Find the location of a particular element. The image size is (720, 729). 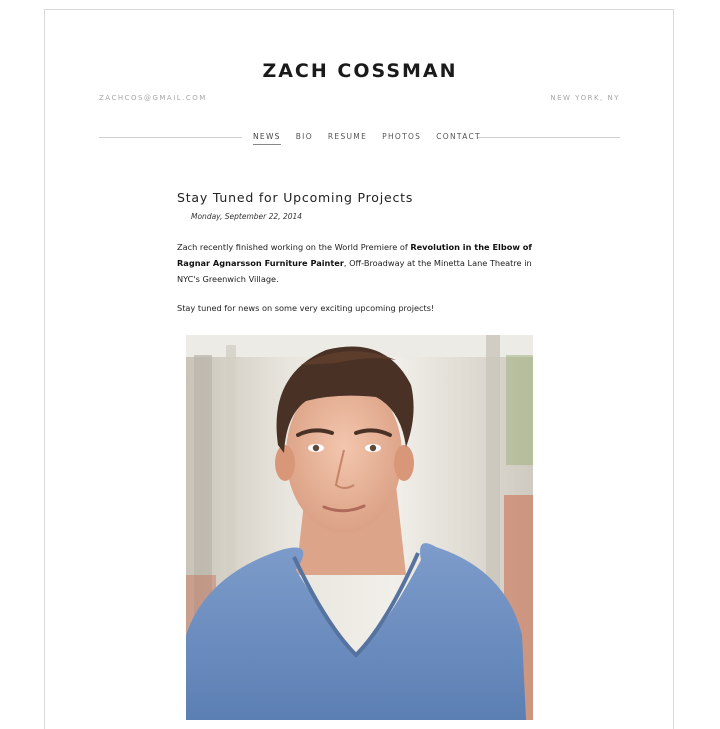

nav-item-bio: BIO is located at coordinates (304, 138).